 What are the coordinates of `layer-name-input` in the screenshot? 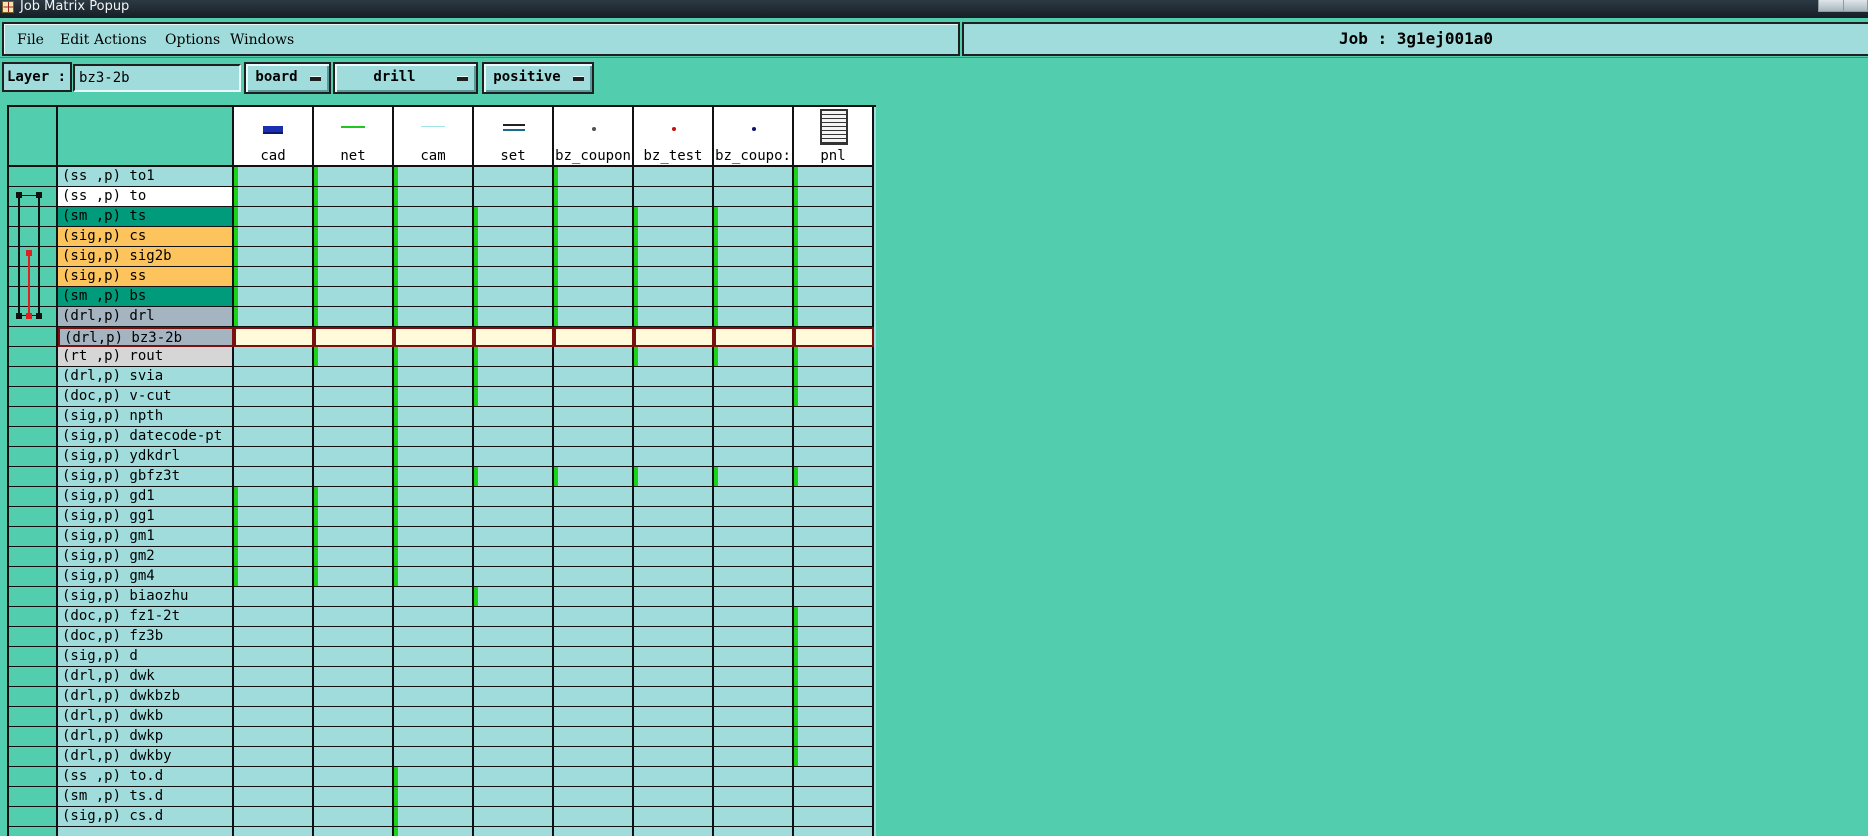 It's located at (157, 78).